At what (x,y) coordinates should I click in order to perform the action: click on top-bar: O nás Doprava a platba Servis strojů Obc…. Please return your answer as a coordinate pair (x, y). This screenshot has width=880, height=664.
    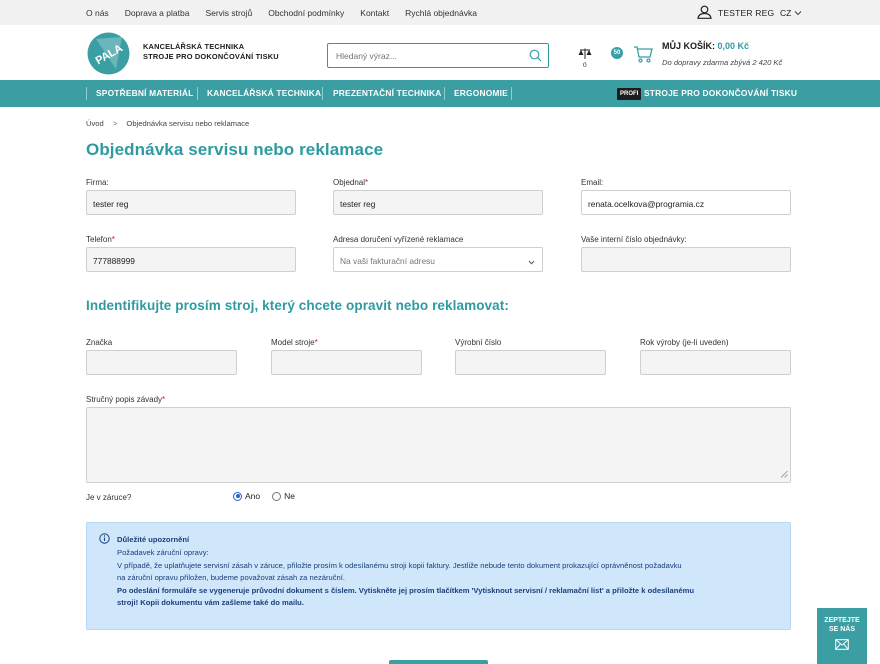
    Looking at the image, I should click on (440, 12).